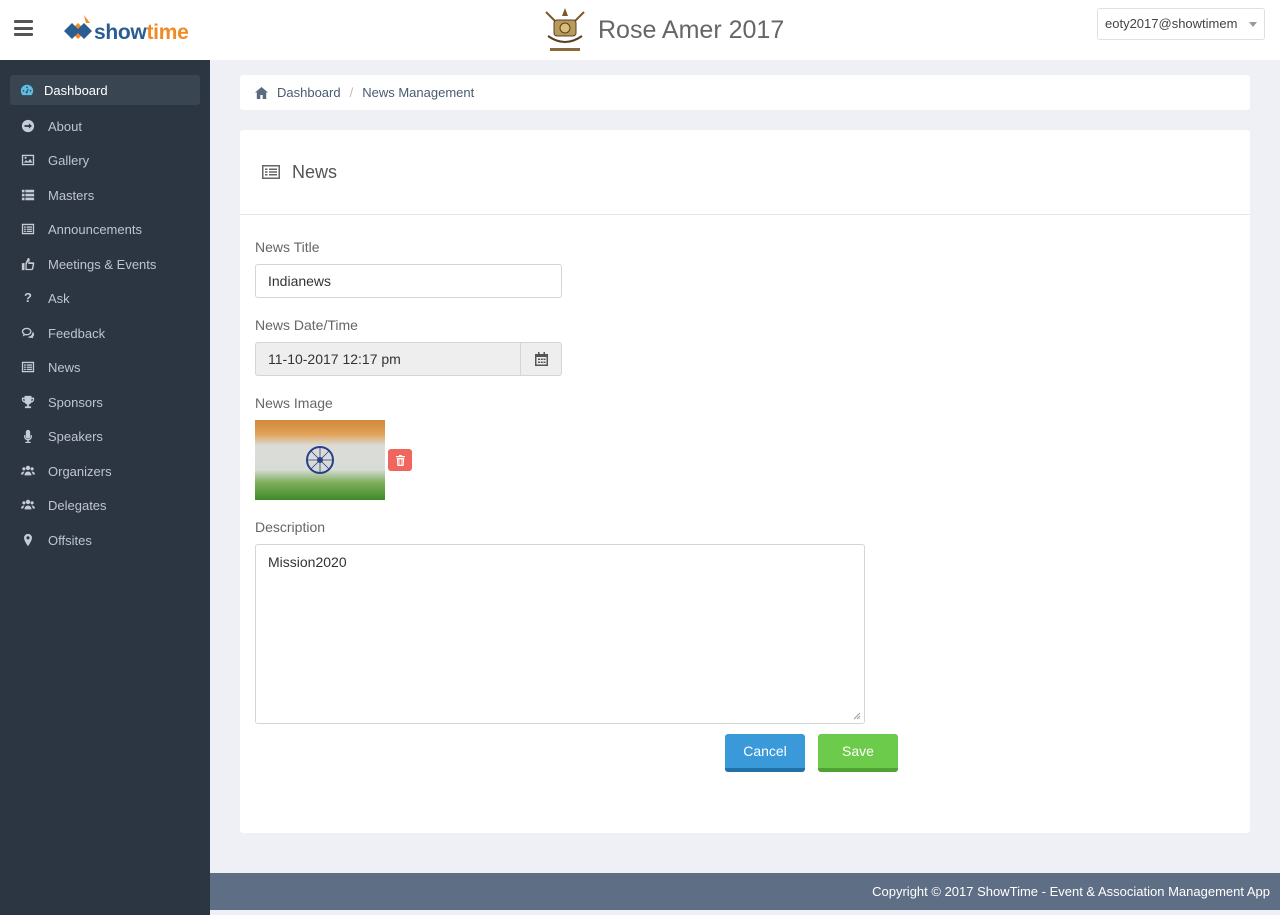  Describe the element at coordinates (28, 264) in the screenshot. I see `thumbs-up-icon` at that location.